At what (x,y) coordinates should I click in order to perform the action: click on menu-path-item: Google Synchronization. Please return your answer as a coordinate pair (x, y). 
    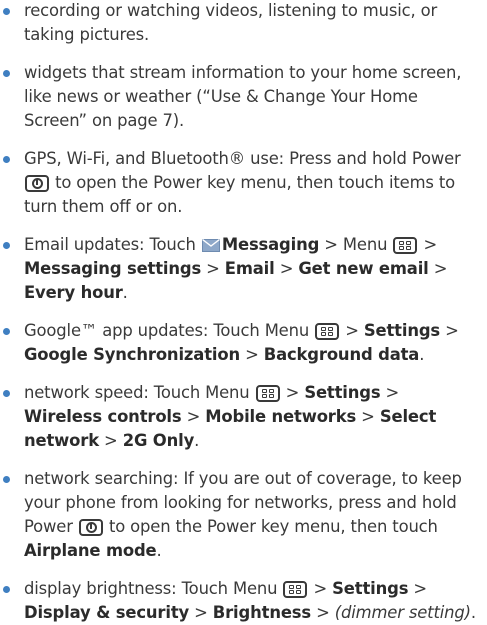
    Looking at the image, I should click on (132, 354).